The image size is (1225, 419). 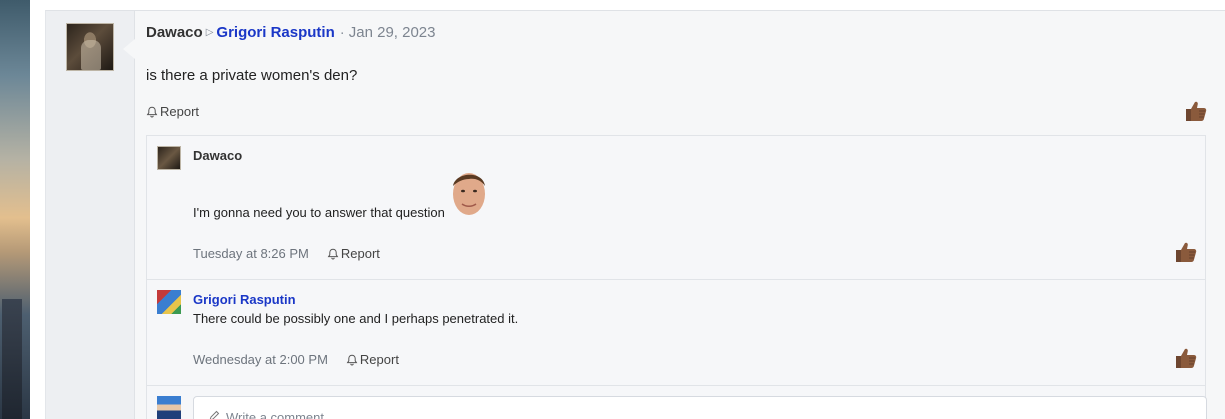 I want to click on triangle-right-icon: ▷, so click(x=209, y=32).